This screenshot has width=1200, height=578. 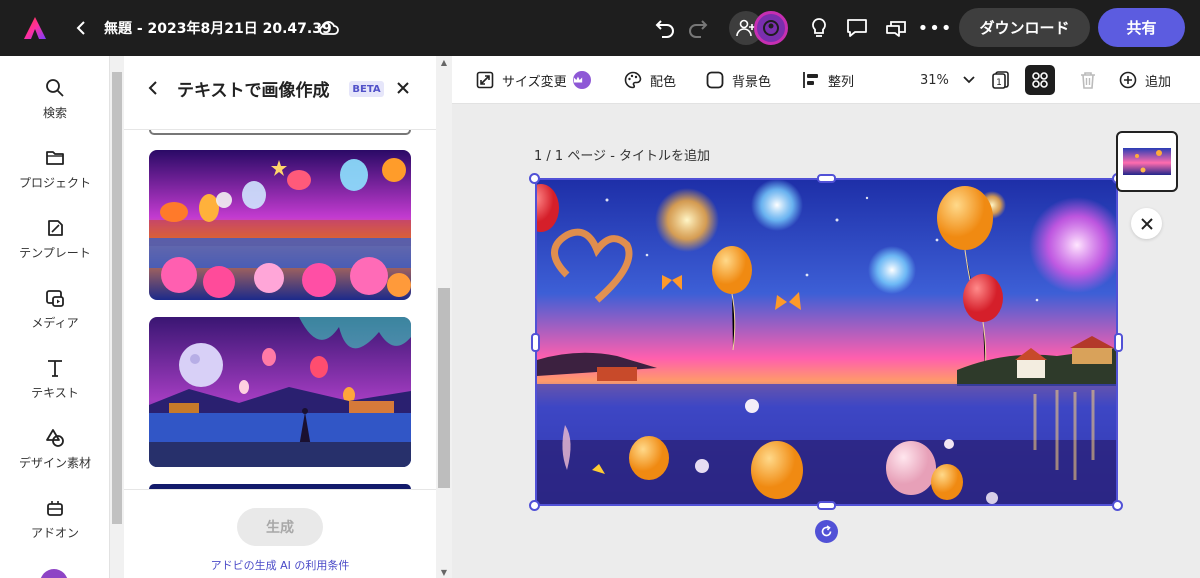 I want to click on arrange-button: 整列, so click(x=828, y=80).